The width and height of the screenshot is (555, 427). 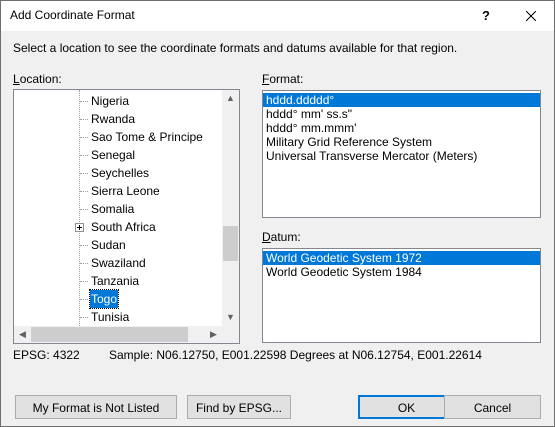 I want to click on scroll-up-arrow-icon: ▲, so click(x=230, y=98).